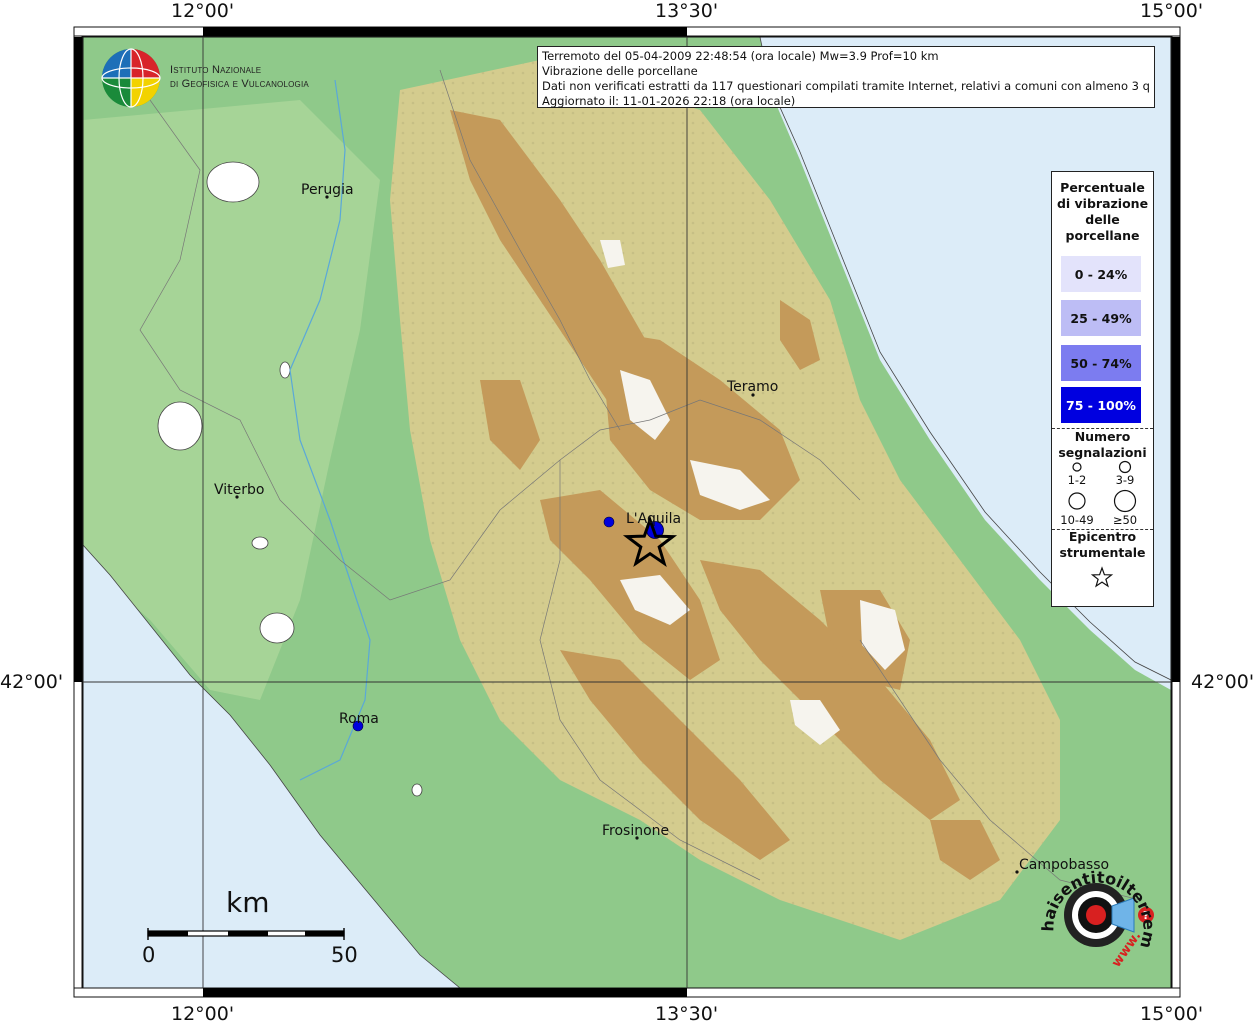 The height and width of the screenshot is (1025, 1255). I want to click on legend-swatch-label: 25 - 49%, so click(1101, 318).